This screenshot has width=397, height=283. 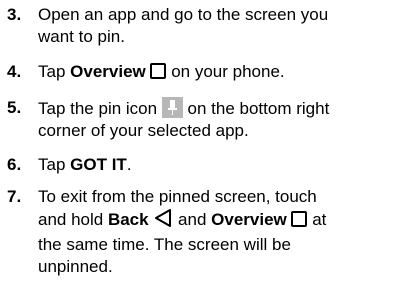 I want to click on step-number: 6., so click(x=14, y=164).